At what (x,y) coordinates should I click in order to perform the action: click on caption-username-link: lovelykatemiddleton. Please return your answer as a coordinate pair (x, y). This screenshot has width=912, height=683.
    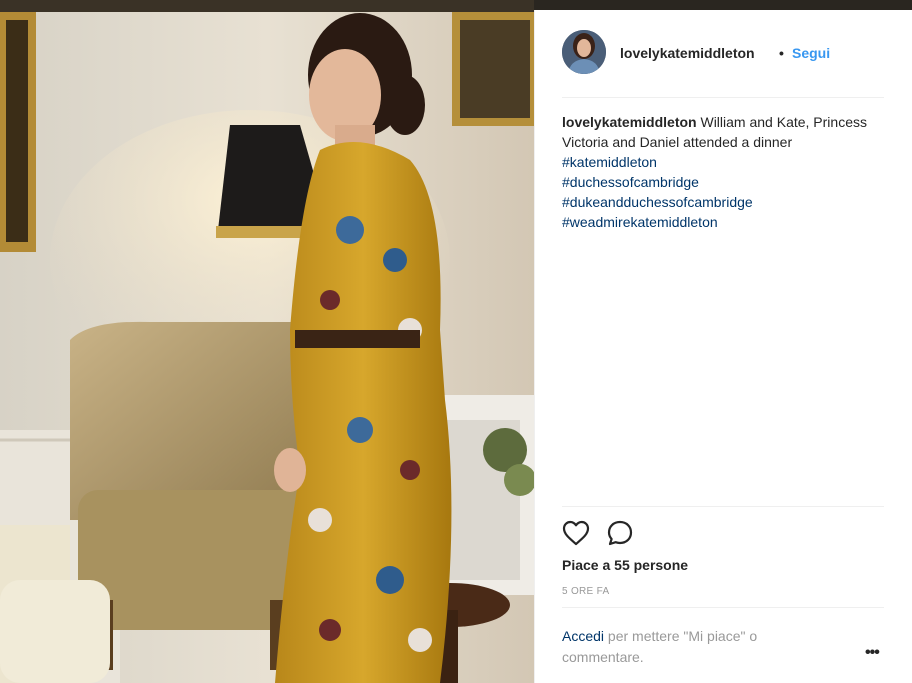
    Looking at the image, I should click on (629, 122).